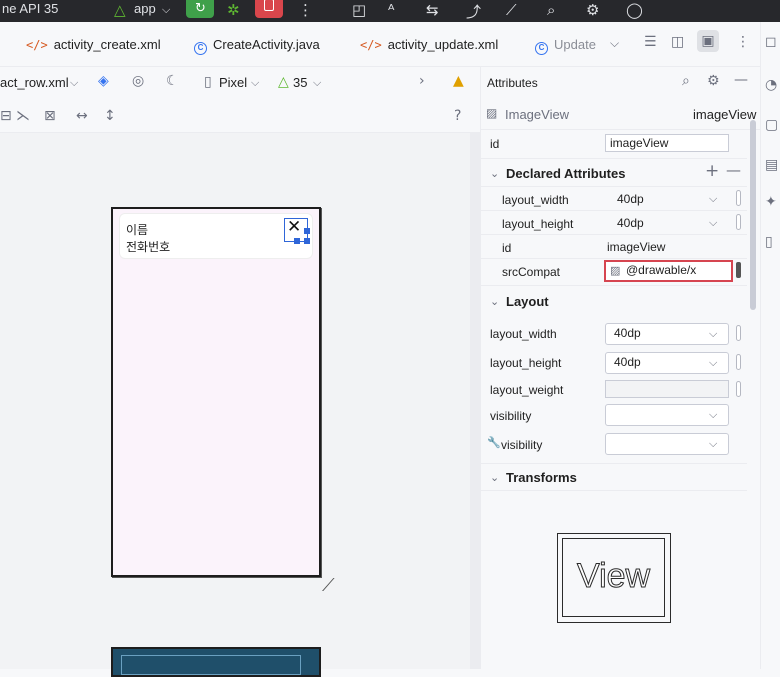 This screenshot has width=780, height=677. Describe the element at coordinates (233, 82) in the screenshot. I see `device-preview-selector: Pixel` at that location.